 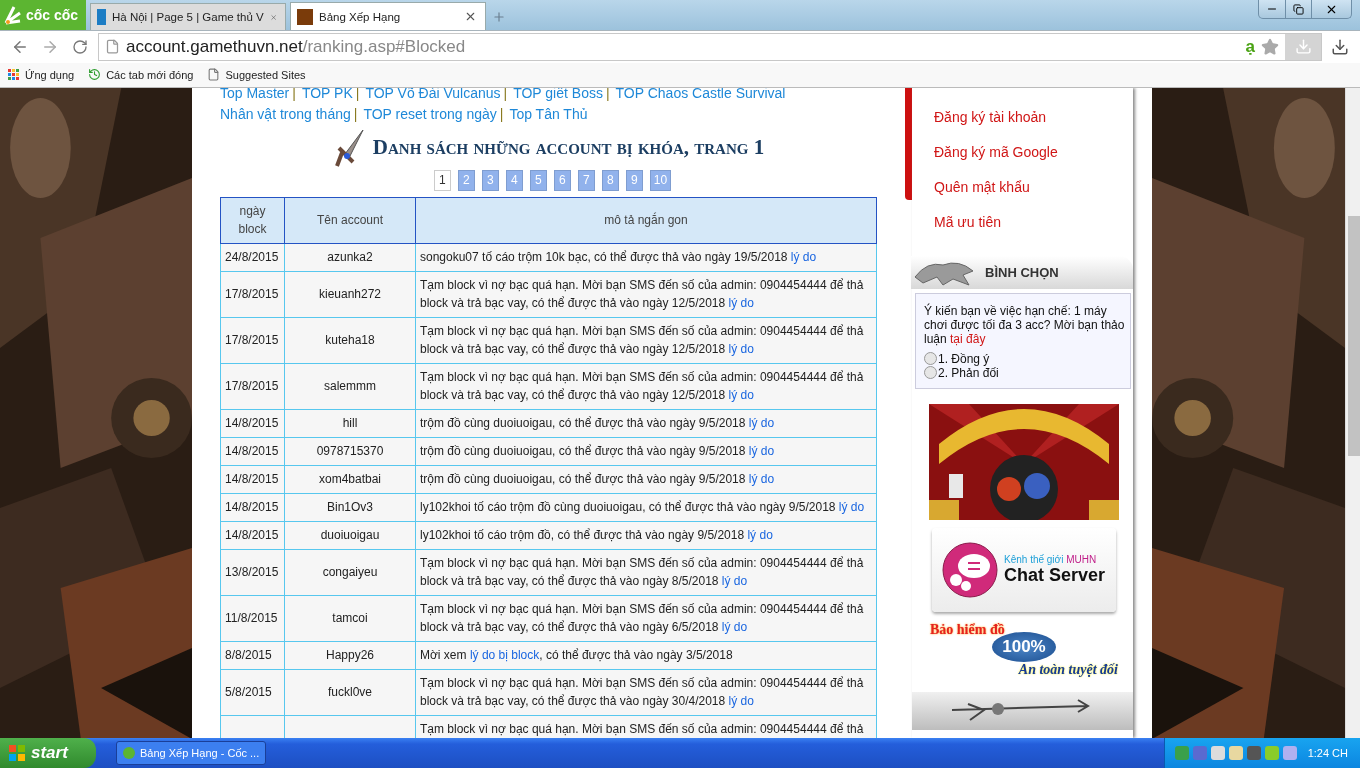 What do you see at coordinates (1270, 46) in the screenshot?
I see `star-icon` at bounding box center [1270, 46].